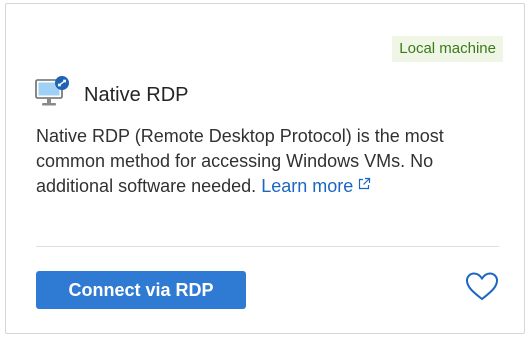 The image size is (529, 339). What do you see at coordinates (447, 49) in the screenshot?
I see `local-machine-badge: Local machine` at bounding box center [447, 49].